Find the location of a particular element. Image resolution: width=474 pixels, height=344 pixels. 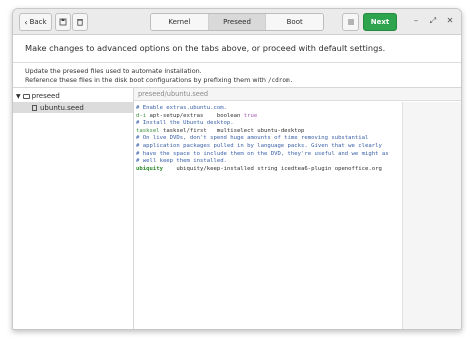

code-value: true is located at coordinates (250, 115).